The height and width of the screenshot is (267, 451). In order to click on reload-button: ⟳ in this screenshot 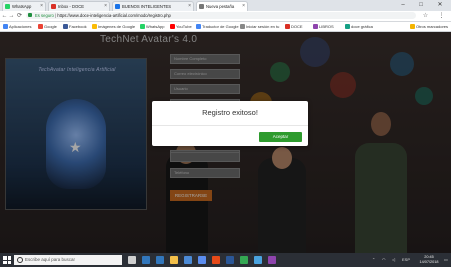, I will do `click(19, 16)`.